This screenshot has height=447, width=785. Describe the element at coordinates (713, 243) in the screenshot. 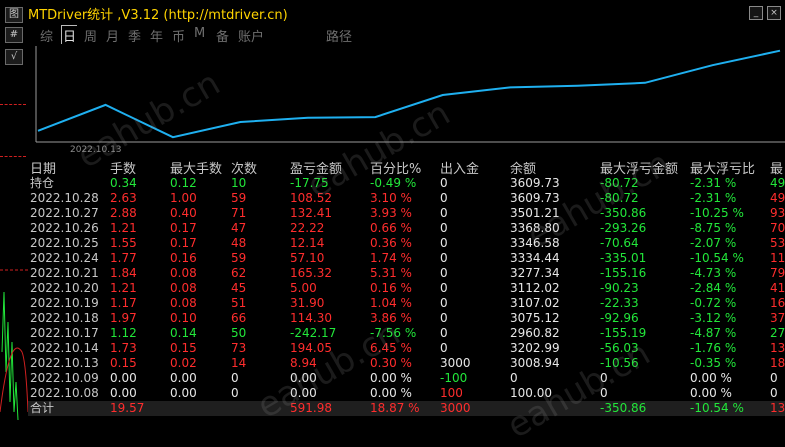

I see `table-cell-mfp: -2.07 %` at that location.